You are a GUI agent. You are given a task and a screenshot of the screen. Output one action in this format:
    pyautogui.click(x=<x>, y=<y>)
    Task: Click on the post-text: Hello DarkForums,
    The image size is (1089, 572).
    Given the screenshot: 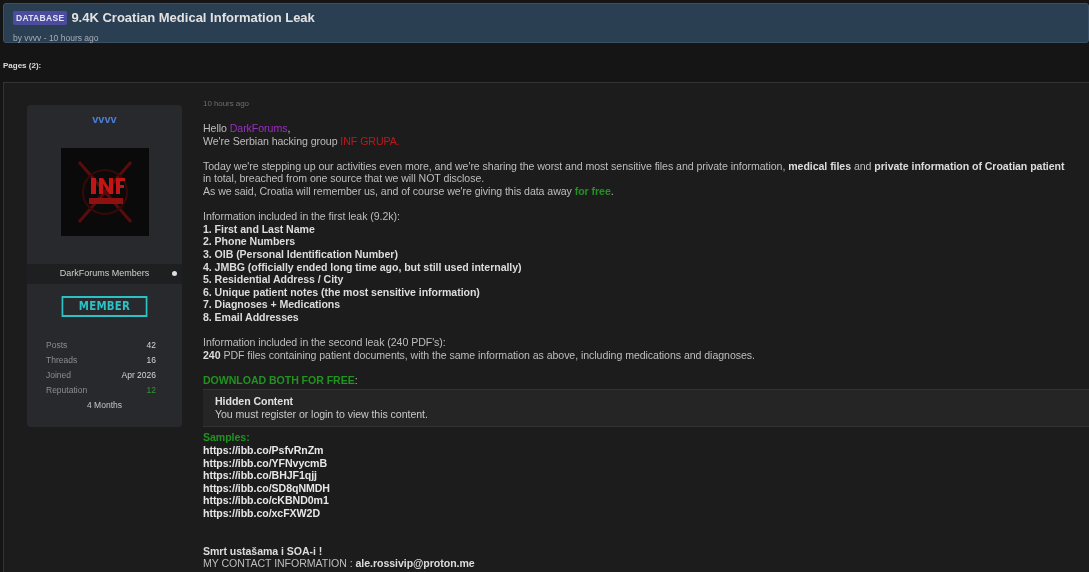 What is the action you would take?
    pyautogui.click(x=247, y=128)
    